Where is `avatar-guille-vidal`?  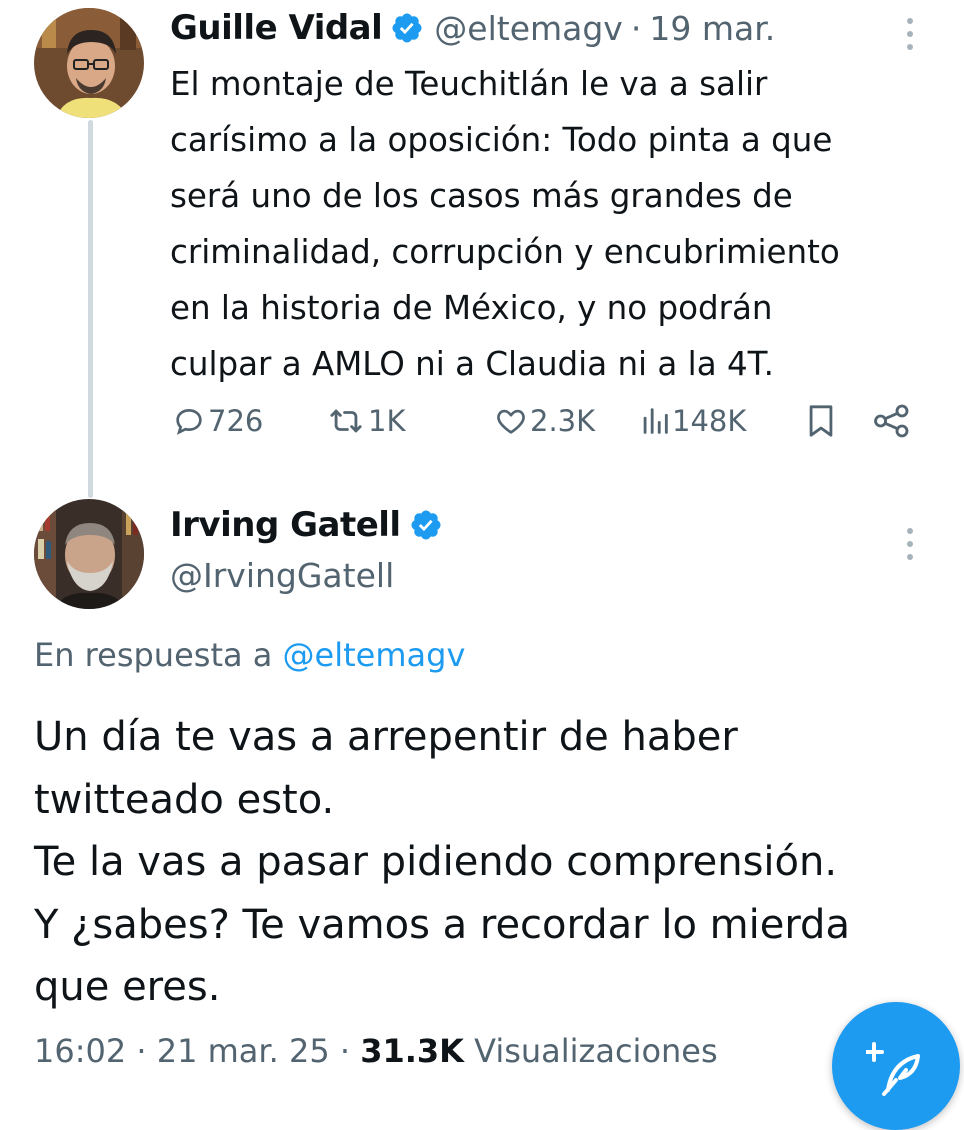 avatar-guille-vidal is located at coordinates (89, 63).